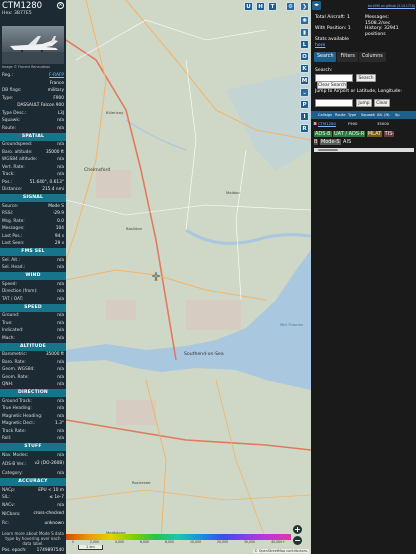  Describe the element at coordinates (14, 268) in the screenshot. I see `field-label: Sel. Head.:` at that location.